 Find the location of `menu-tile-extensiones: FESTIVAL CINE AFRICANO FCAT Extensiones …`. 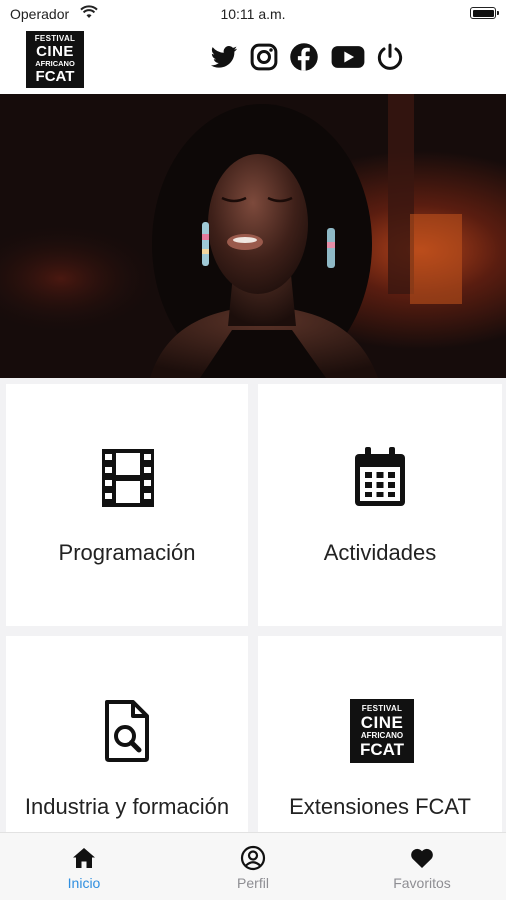

menu-tile-extensiones: FESTIVAL CINE AFRICANO FCAT Extensiones … is located at coordinates (380, 734).